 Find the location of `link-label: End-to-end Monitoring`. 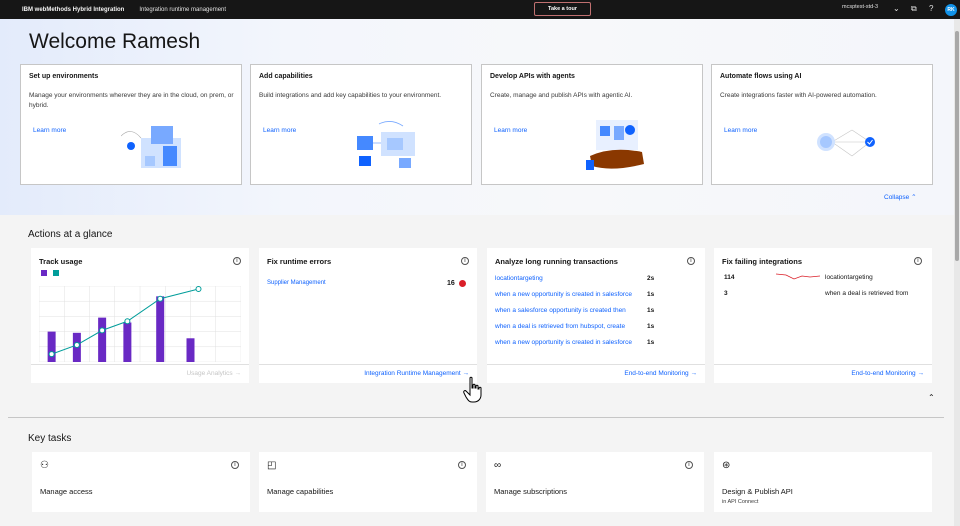

link-label: End-to-end Monitoring is located at coordinates (656, 373).